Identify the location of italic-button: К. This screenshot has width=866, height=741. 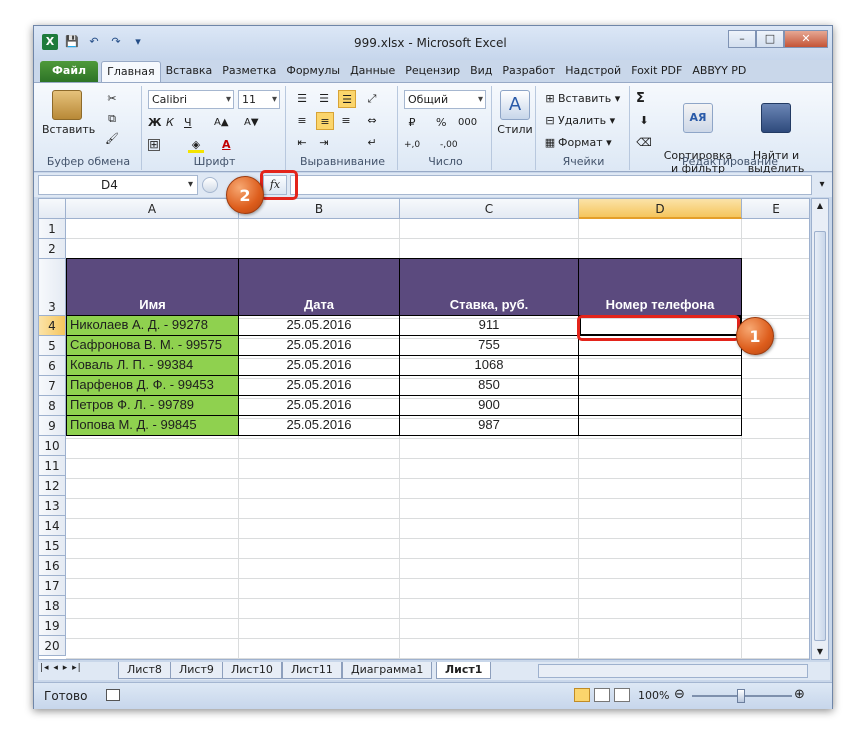
(170, 123).